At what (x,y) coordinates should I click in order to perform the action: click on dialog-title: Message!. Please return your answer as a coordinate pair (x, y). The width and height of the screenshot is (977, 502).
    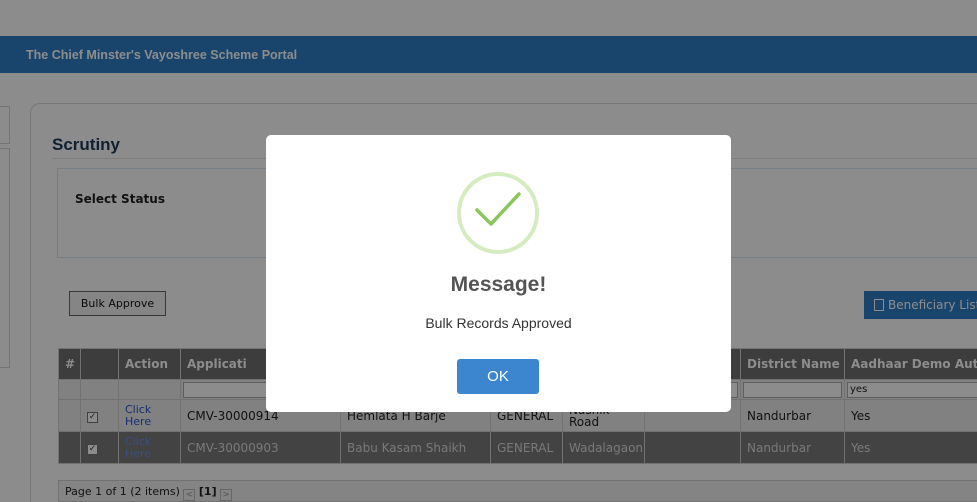
    Looking at the image, I should click on (498, 284).